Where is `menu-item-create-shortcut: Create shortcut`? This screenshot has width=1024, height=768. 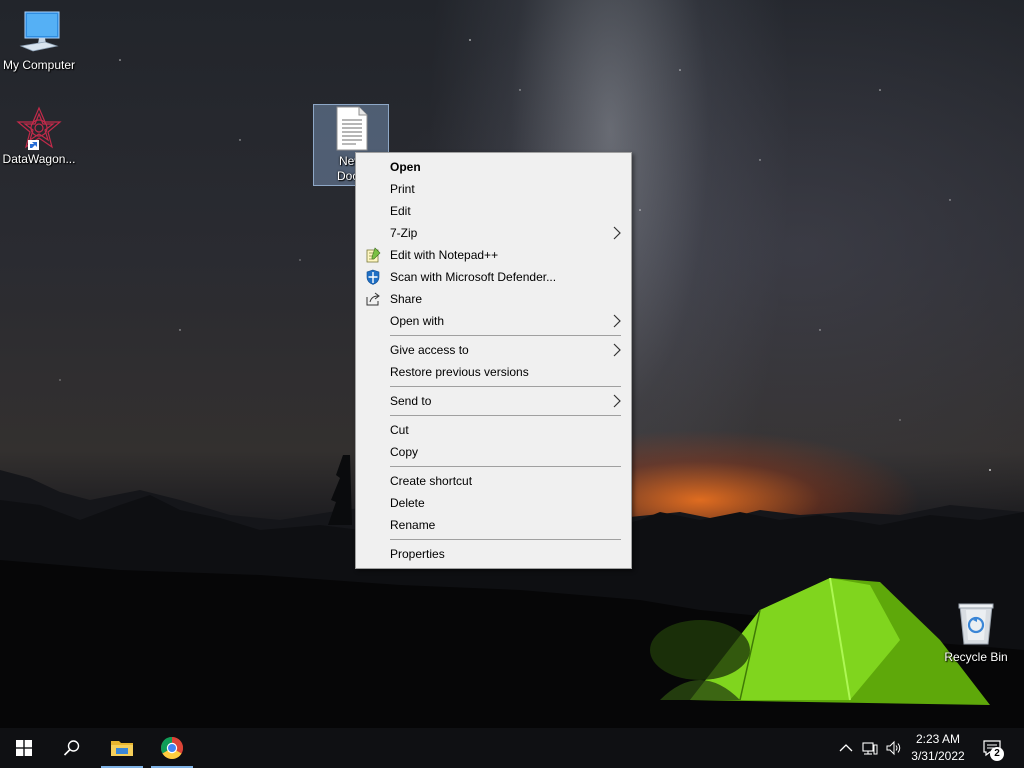 menu-item-create-shortcut: Create shortcut is located at coordinates (493, 481).